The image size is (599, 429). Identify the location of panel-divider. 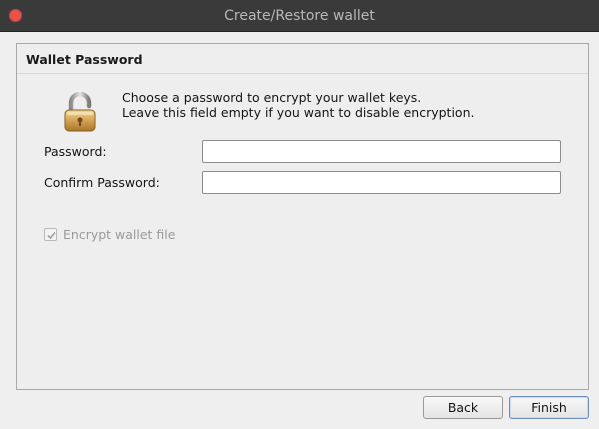
(302, 73).